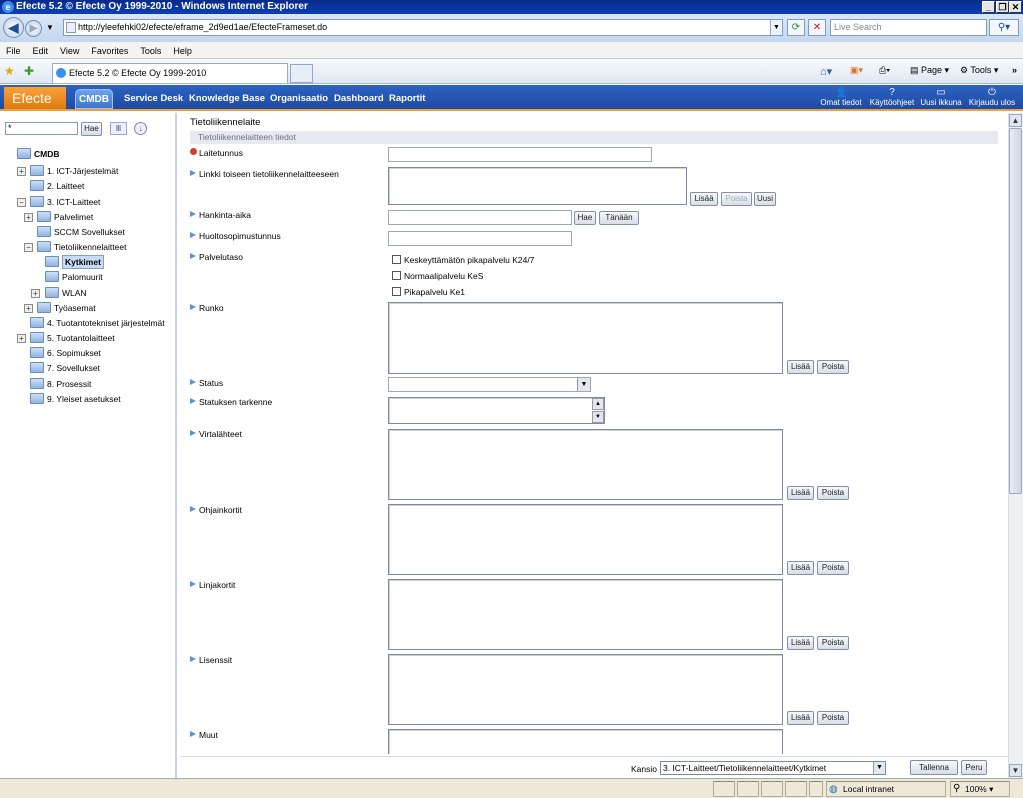 This screenshot has height=798, width=1023. What do you see at coordinates (833, 367) in the screenshot?
I see `runko-poista-button: Poista` at bounding box center [833, 367].